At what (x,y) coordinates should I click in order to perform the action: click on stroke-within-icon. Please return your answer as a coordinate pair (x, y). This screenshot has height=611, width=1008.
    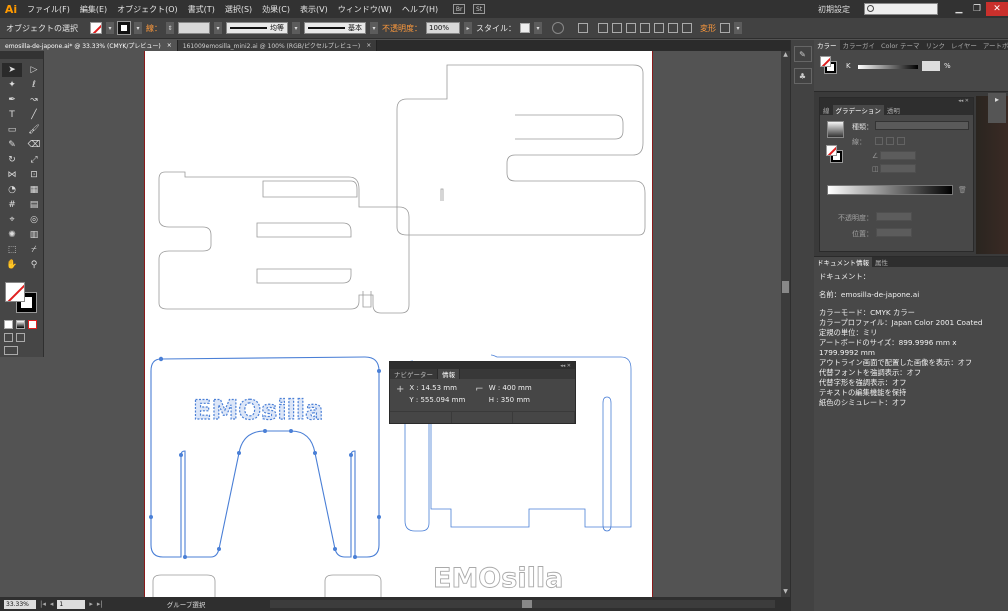
    Looking at the image, I should click on (879, 141).